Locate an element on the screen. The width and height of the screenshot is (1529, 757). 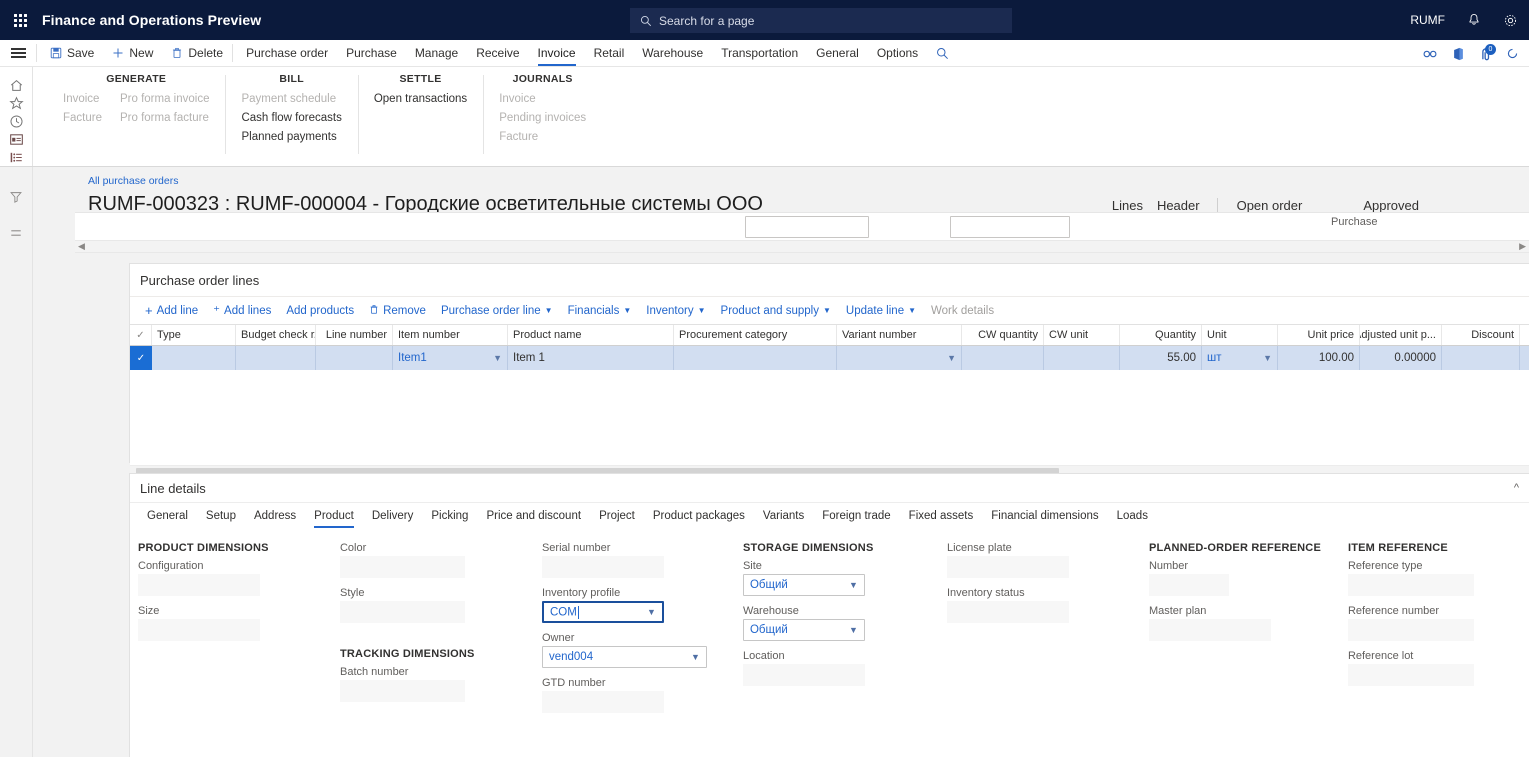
scroll-right-arrow-icon: ▶ is located at coordinates (1522, 246).